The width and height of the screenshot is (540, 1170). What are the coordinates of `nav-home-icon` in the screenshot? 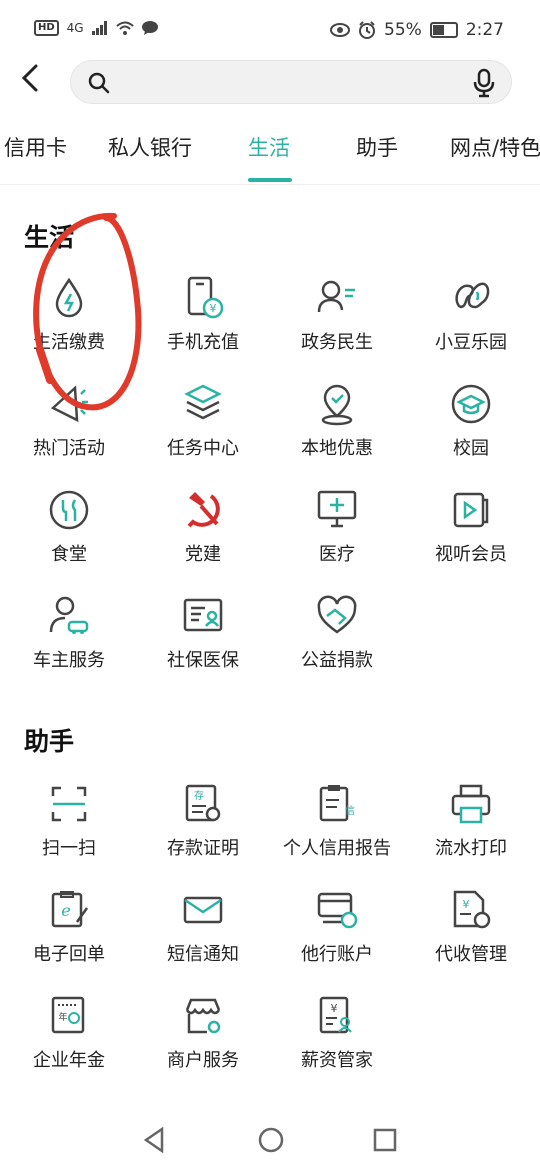 It's located at (271, 1140).